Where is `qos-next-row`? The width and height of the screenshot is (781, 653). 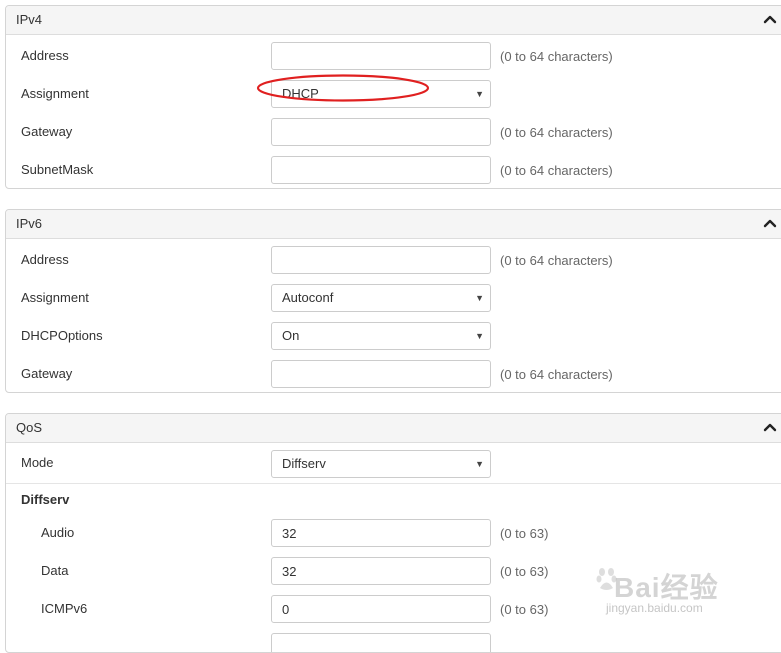 qos-next-row is located at coordinates (393, 642).